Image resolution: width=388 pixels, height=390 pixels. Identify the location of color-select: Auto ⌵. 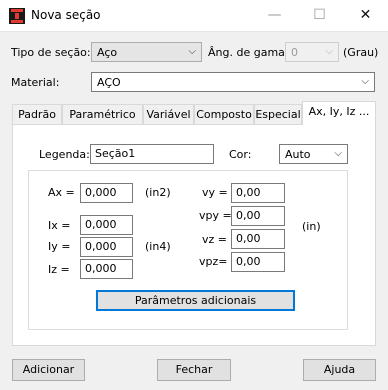
(313, 154).